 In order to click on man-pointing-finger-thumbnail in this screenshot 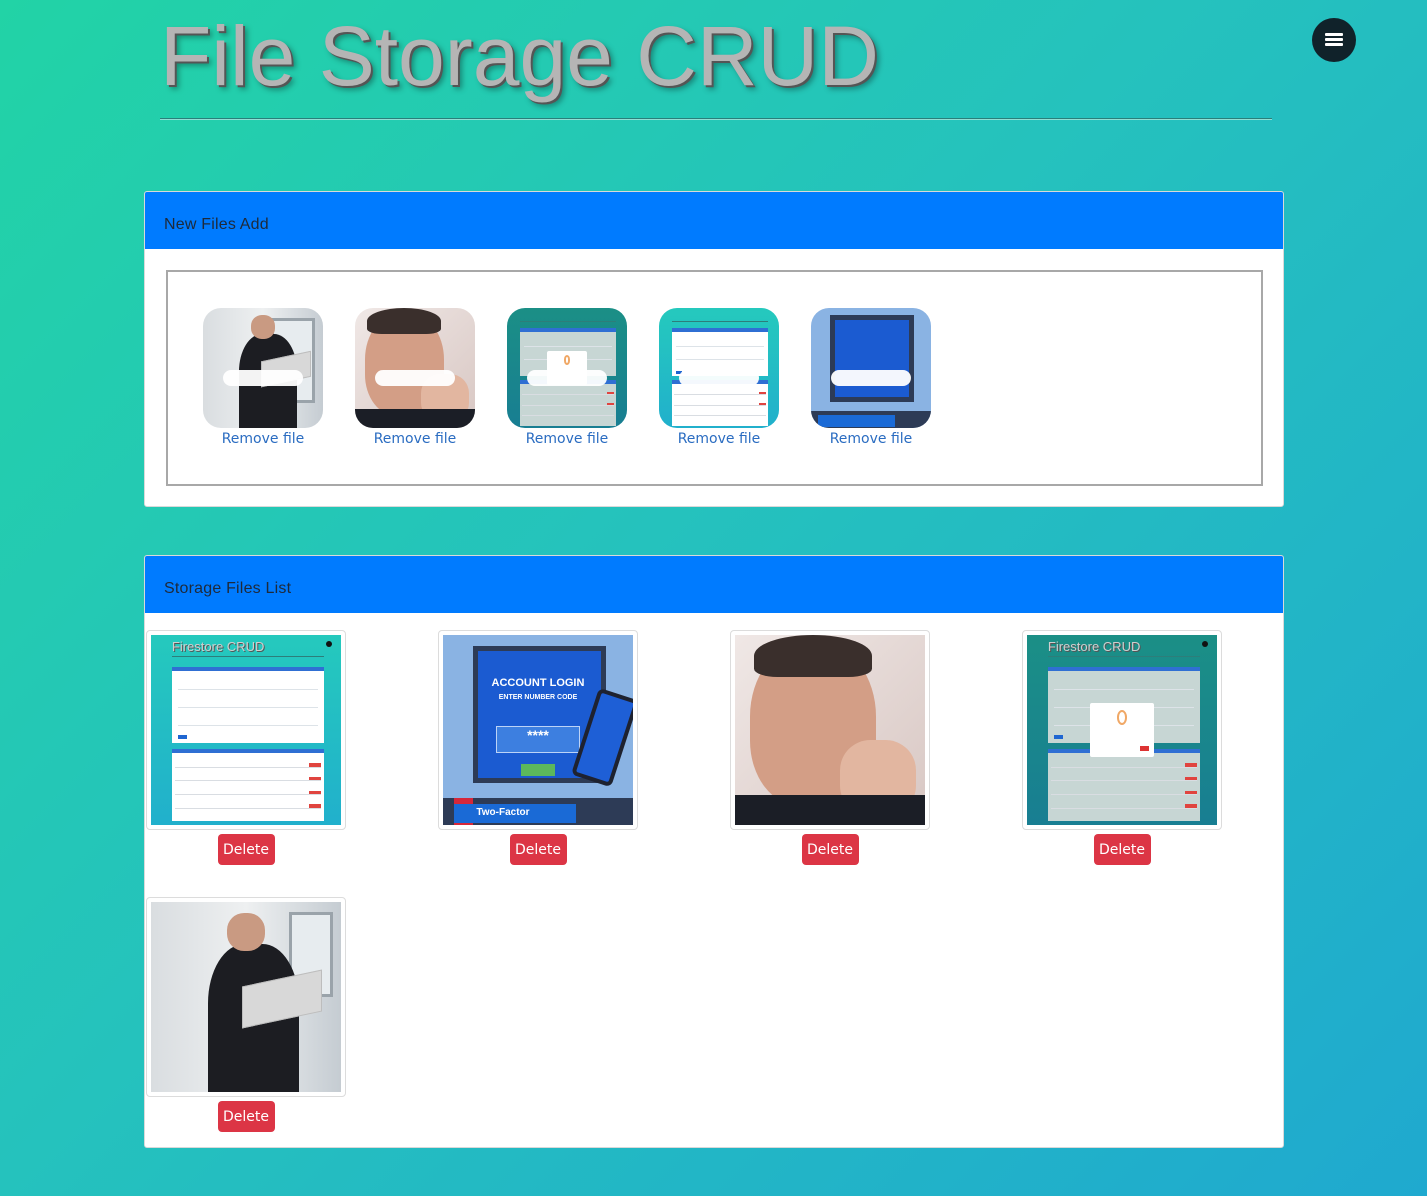, I will do `click(415, 368)`.